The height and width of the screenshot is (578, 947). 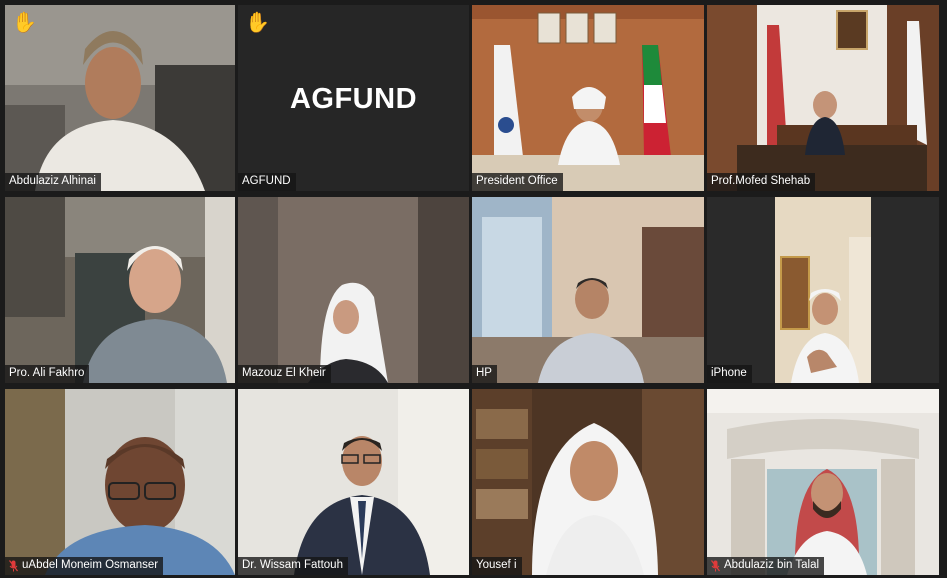 I want to click on participant-name: HP, so click(x=484, y=373).